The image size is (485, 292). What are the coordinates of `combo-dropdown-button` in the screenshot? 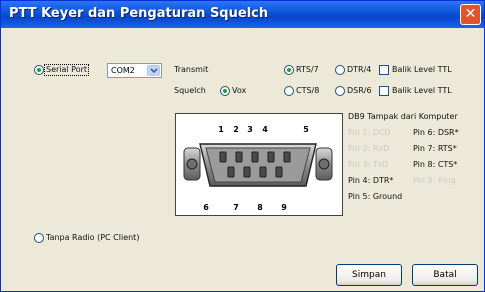 It's located at (153, 70).